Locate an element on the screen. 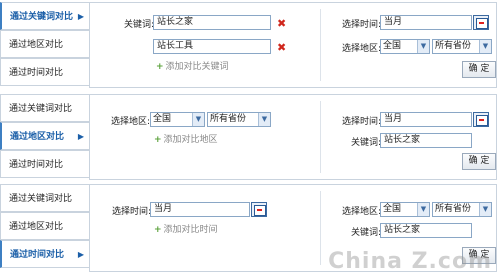 This screenshot has height=276, width=500. add-keyword-link: + 添加对比关键词 is located at coordinates (192, 65).